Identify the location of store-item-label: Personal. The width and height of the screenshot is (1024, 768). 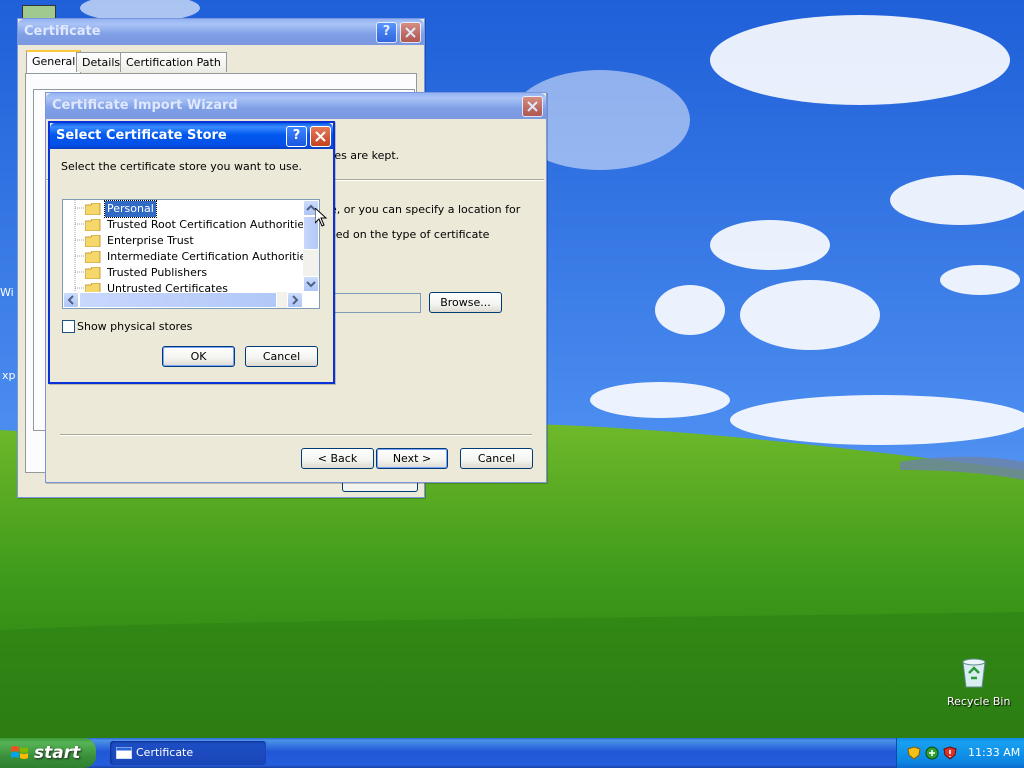
(130, 209).